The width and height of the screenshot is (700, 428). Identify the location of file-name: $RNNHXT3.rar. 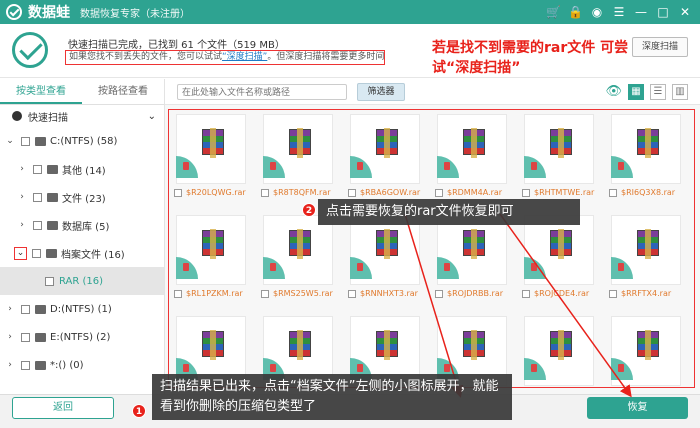
(389, 293).